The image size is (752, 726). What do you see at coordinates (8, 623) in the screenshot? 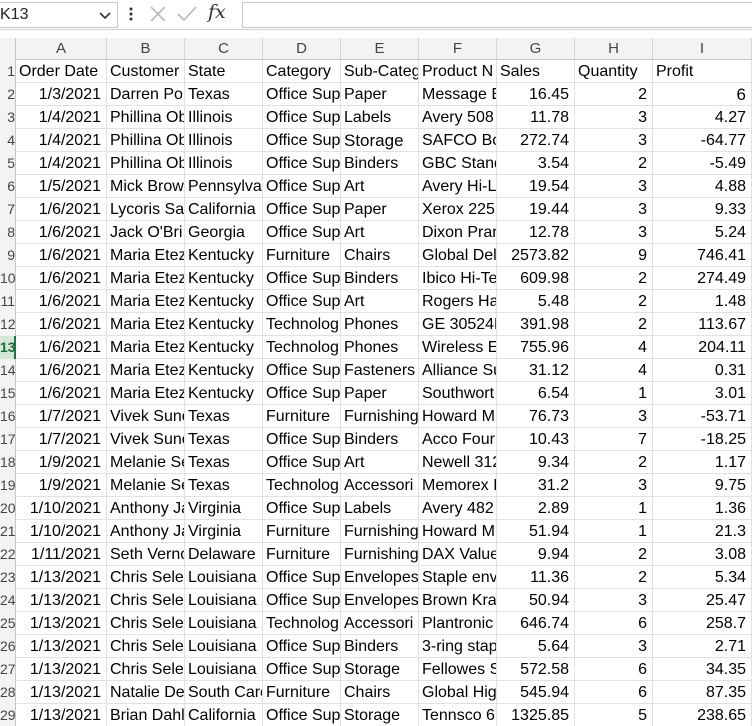
I see `row-header: 25` at bounding box center [8, 623].